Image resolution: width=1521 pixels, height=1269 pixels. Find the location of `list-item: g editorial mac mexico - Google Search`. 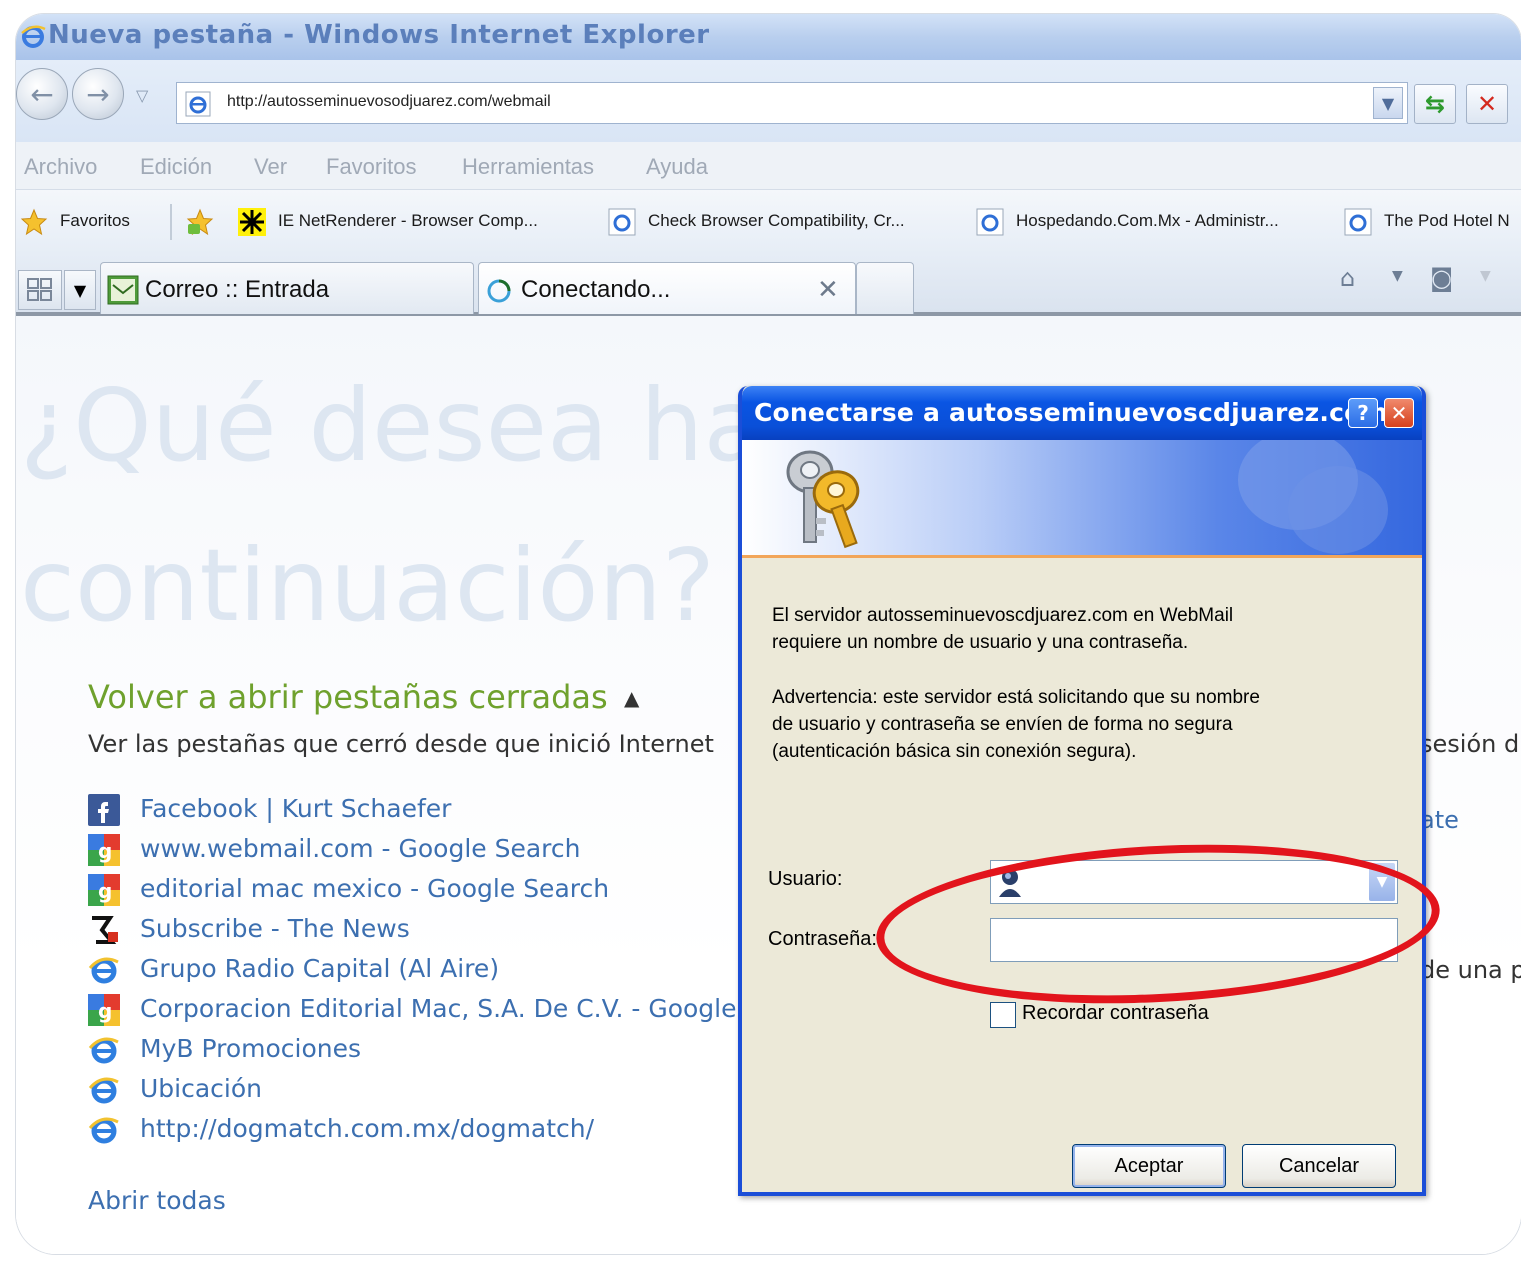

list-item: g editorial mac mexico - Google Search is located at coordinates (438, 890).